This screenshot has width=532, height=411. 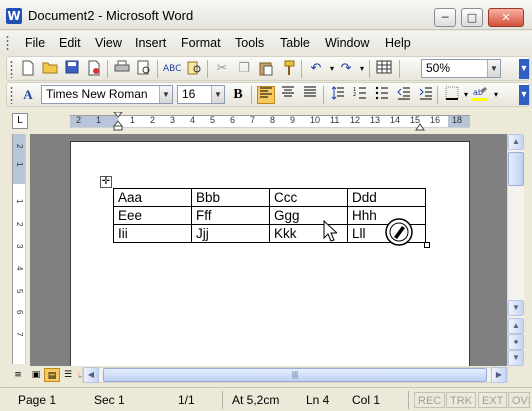 What do you see at coordinates (201, 43) in the screenshot?
I see `menu-format: Format` at bounding box center [201, 43].